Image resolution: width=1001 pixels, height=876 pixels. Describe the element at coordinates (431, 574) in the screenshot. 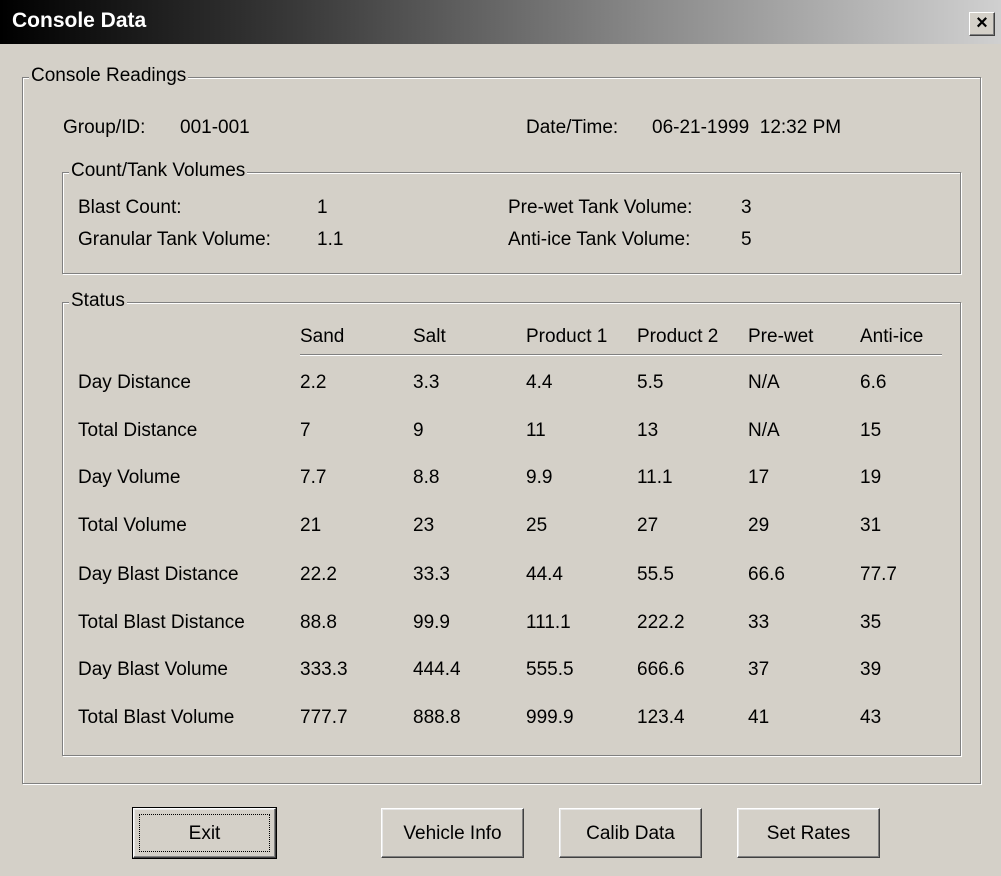

I see `cell-salt: 33.3` at that location.